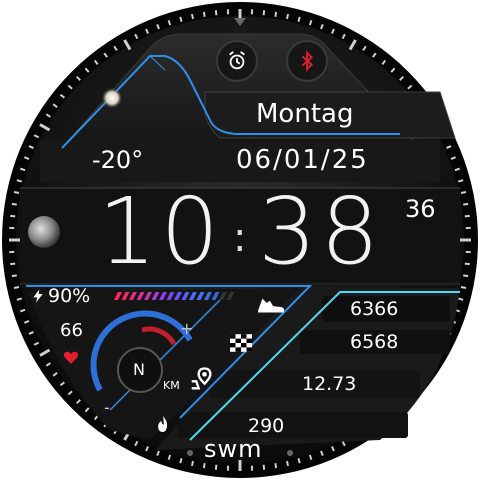 This screenshot has width=480, height=480. What do you see at coordinates (321, 231) in the screenshot?
I see `time-minutes: 38` at bounding box center [321, 231].